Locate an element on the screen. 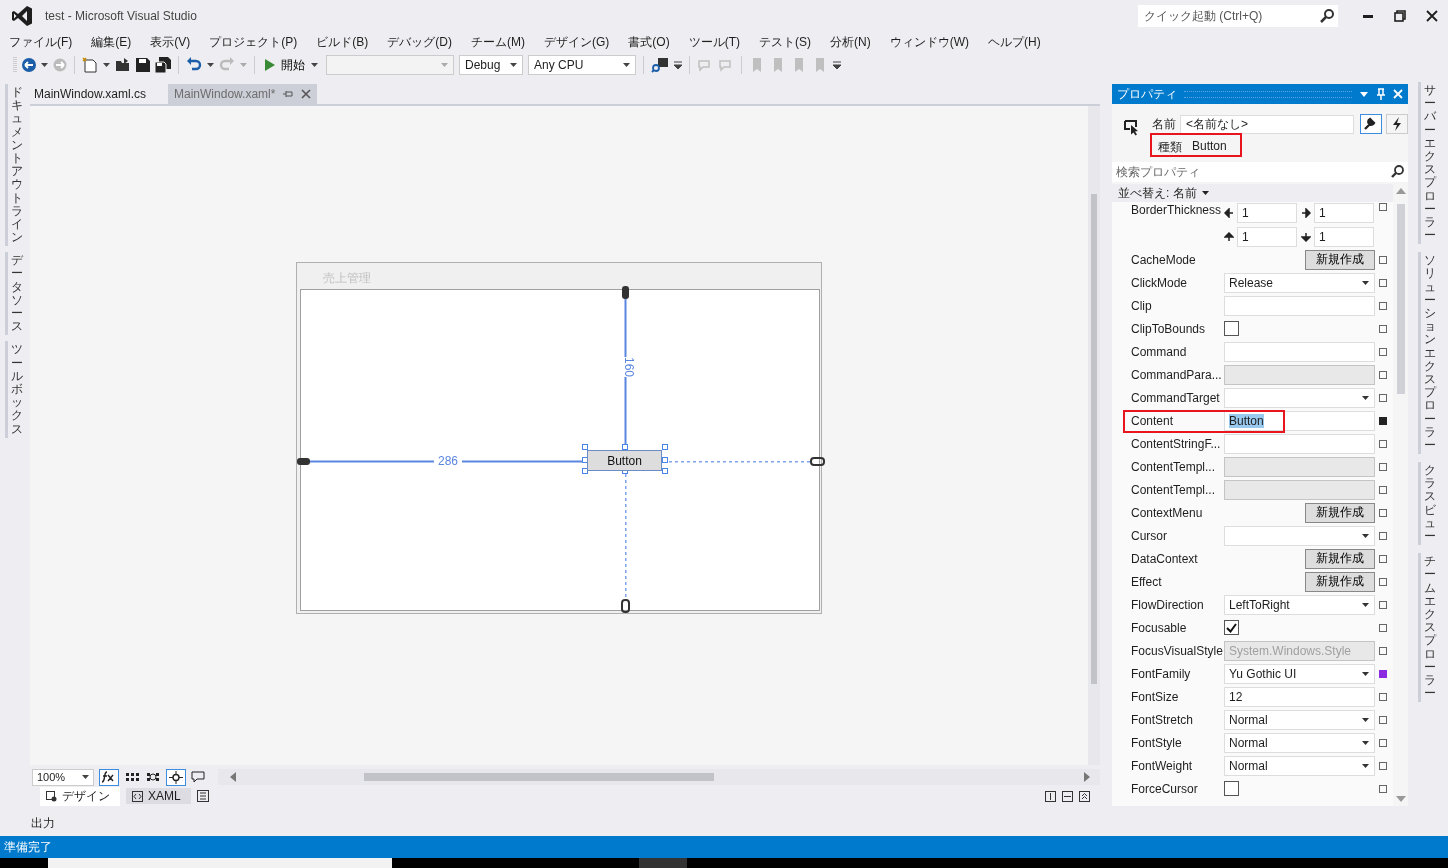 Image resolution: width=1448 pixels, height=868 pixels. property-dropdown: Release is located at coordinates (1299, 282).